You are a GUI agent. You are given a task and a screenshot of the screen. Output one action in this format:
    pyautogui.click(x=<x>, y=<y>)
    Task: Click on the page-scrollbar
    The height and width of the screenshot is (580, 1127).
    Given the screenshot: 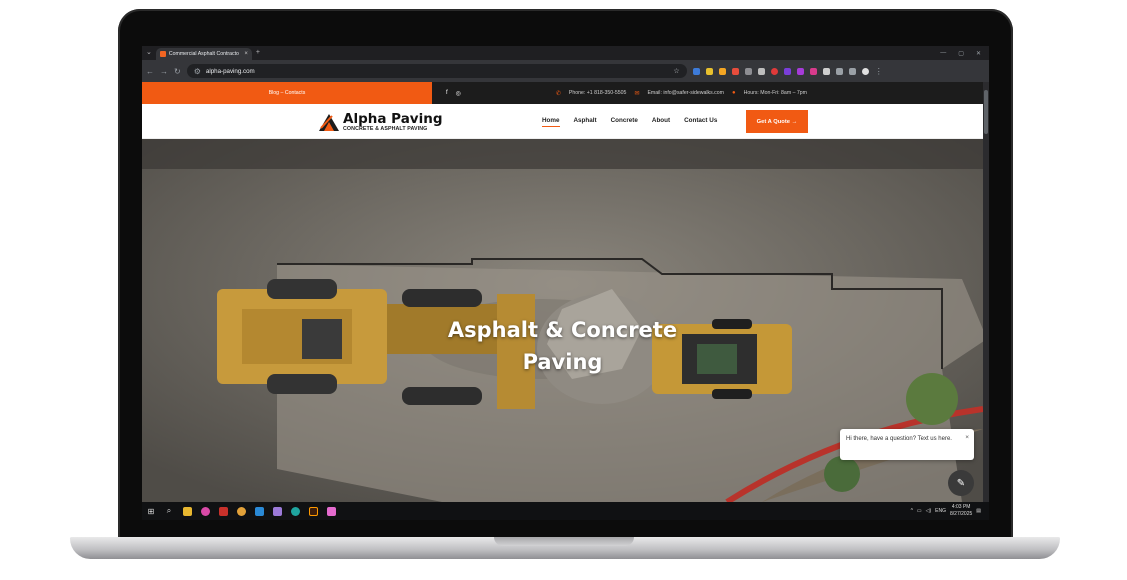 What is the action you would take?
    pyautogui.click(x=986, y=292)
    